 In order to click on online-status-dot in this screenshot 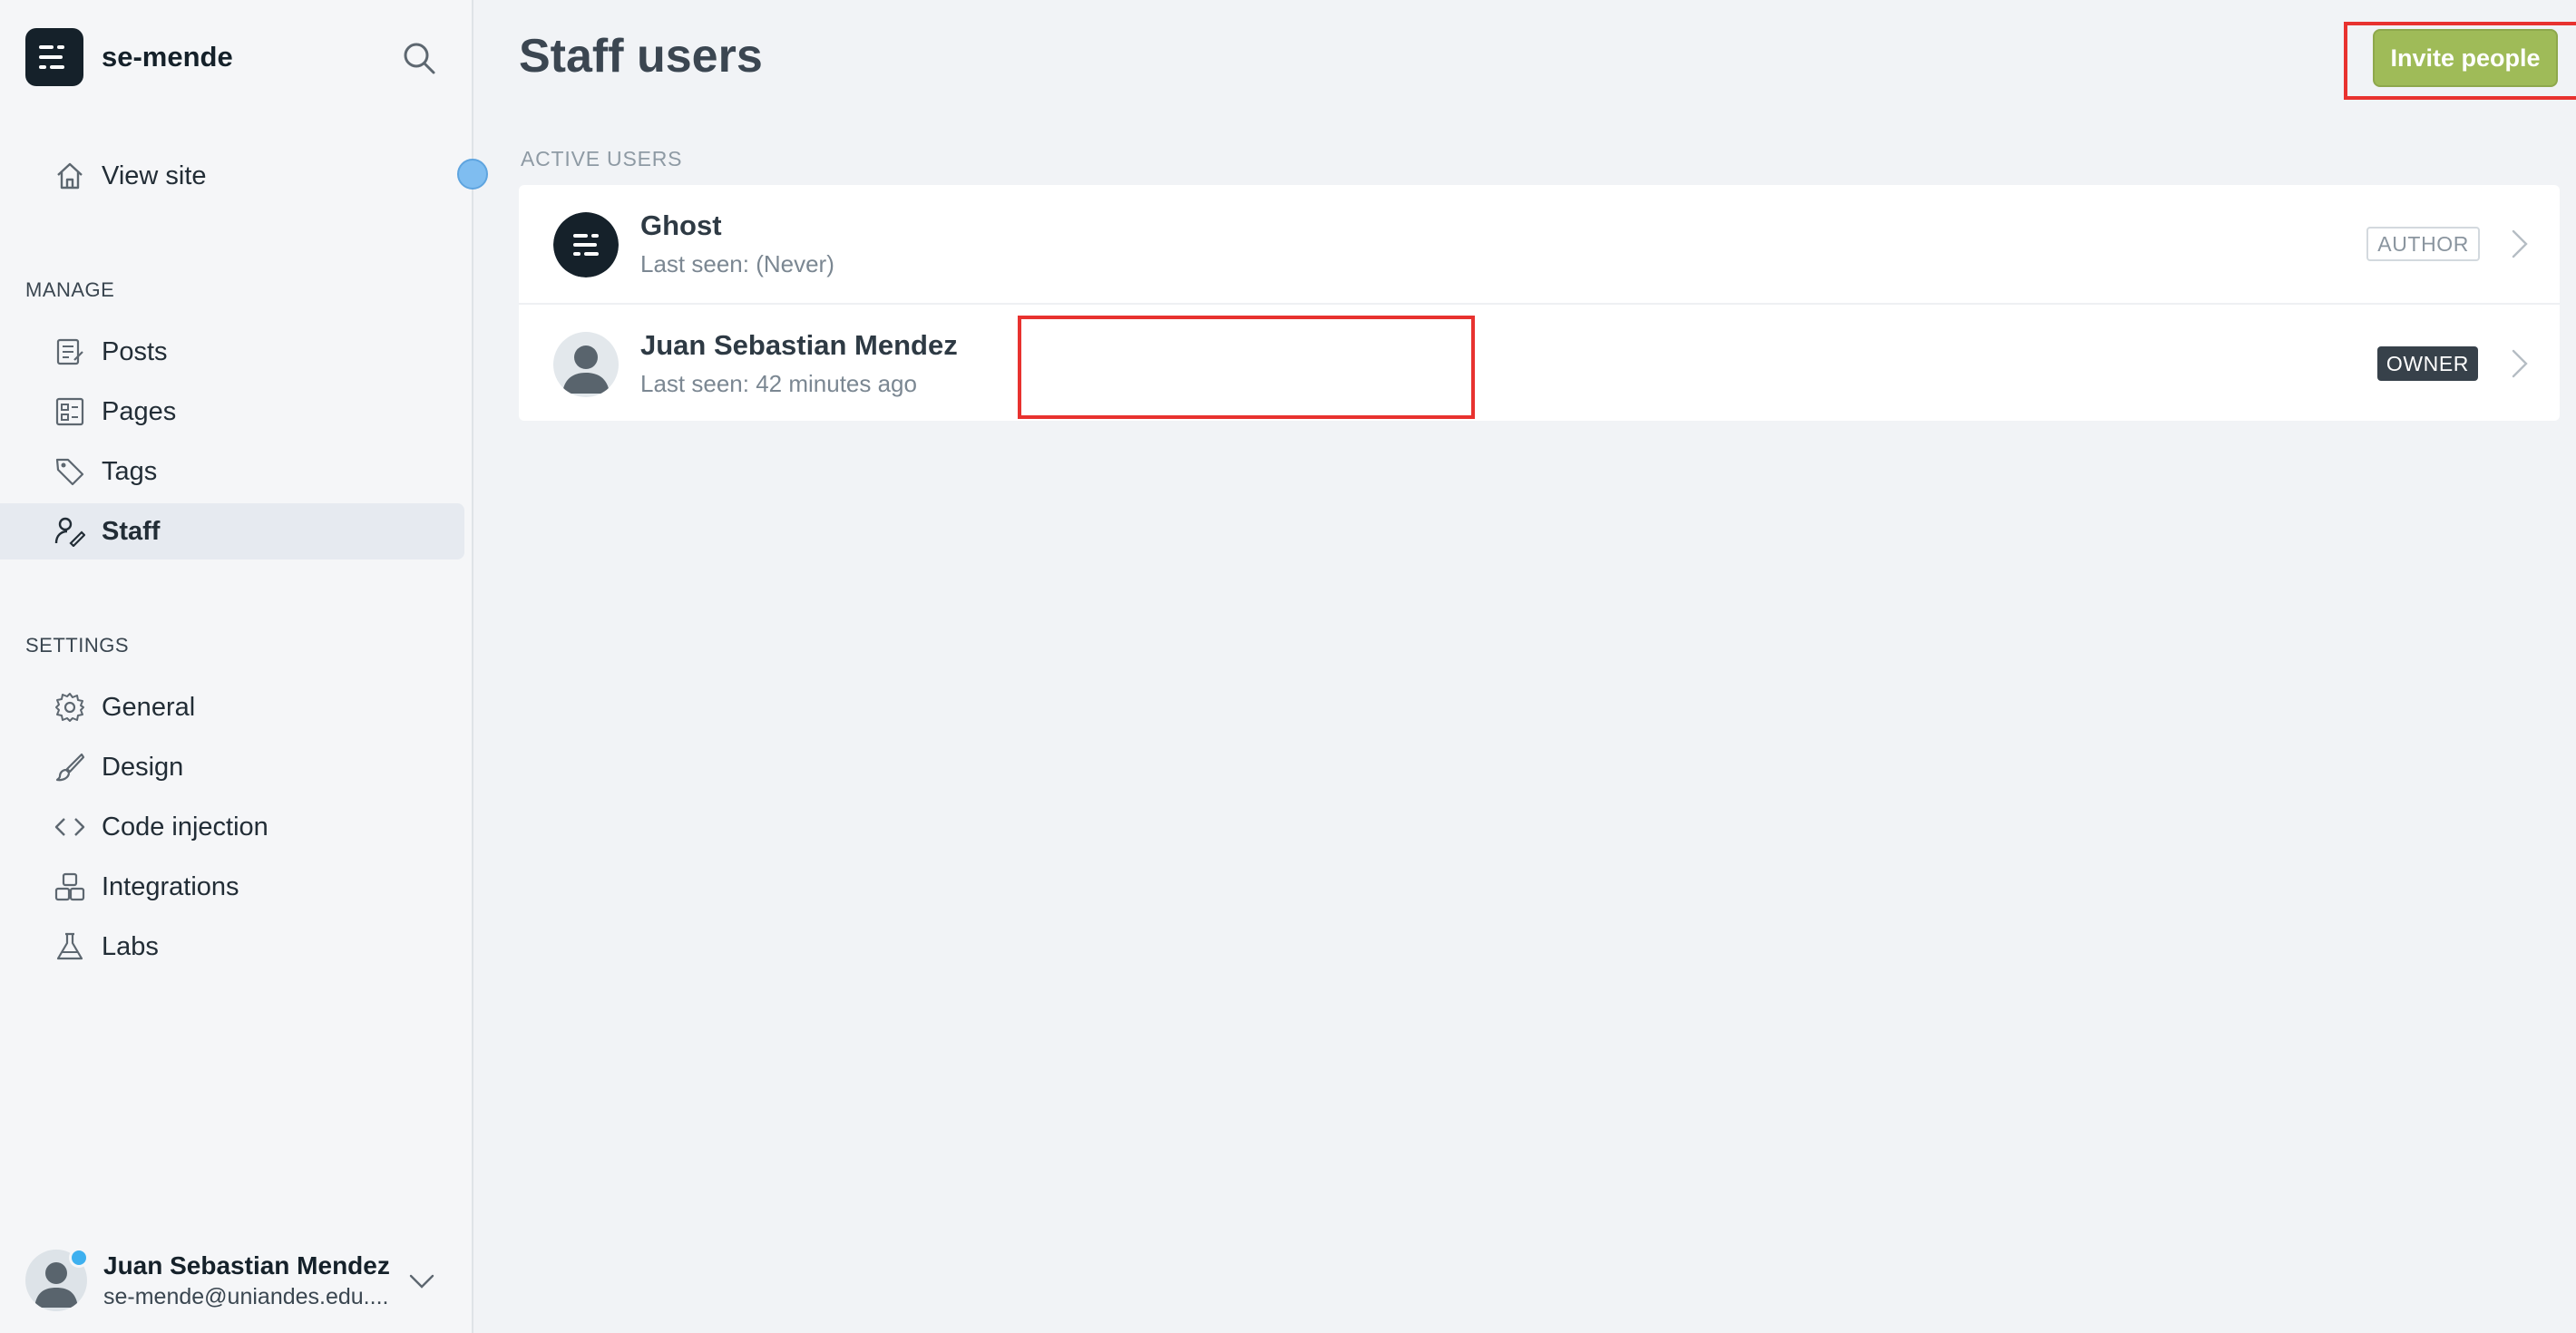, I will do `click(79, 1258)`.